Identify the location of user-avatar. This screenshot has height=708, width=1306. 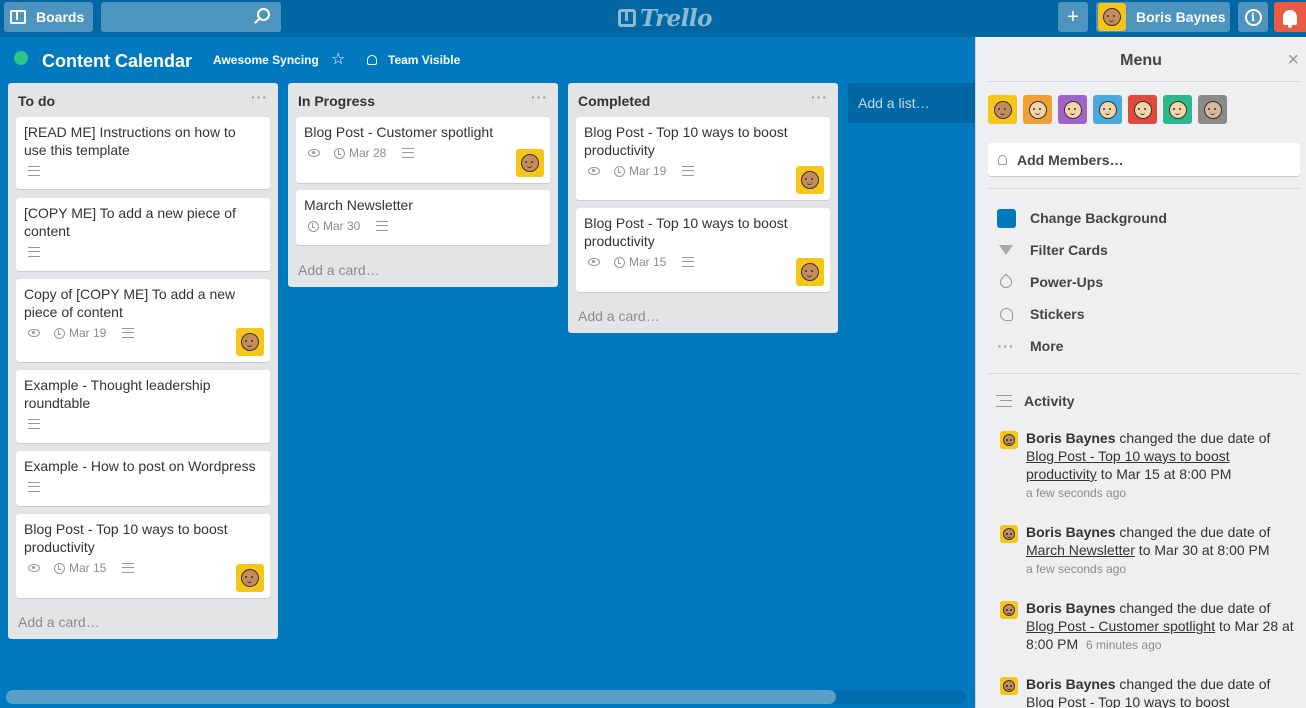
(1112, 17).